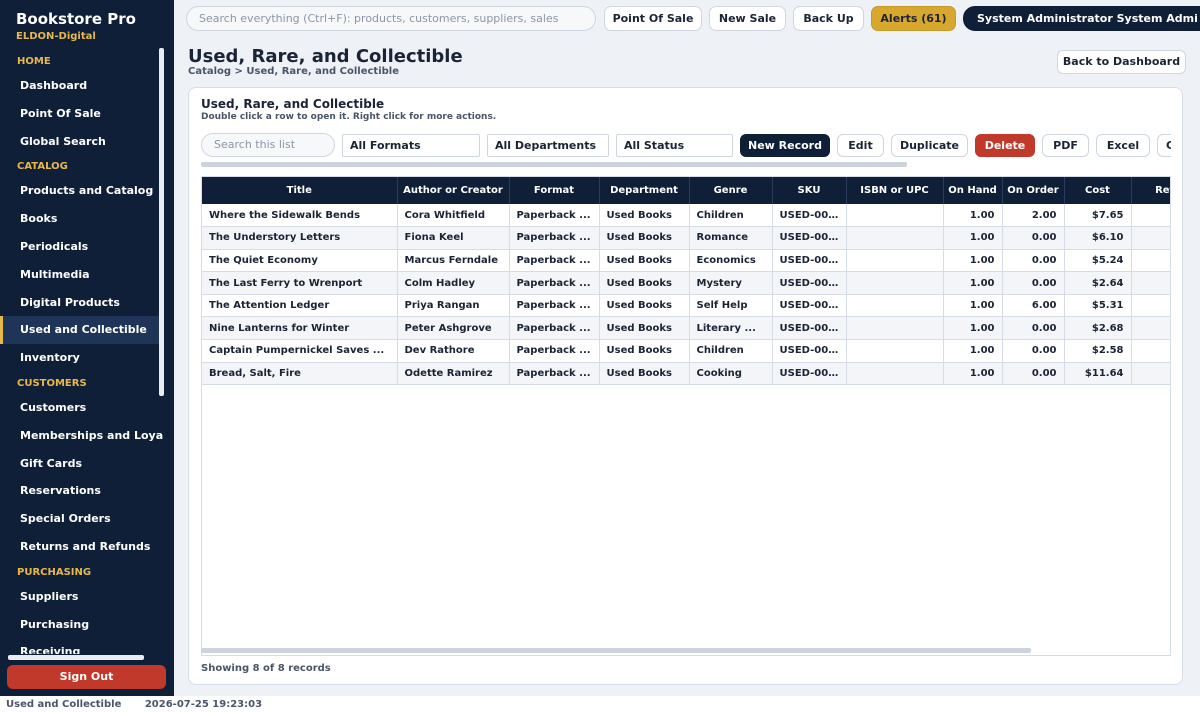  What do you see at coordinates (82, 275) in the screenshot?
I see `sidebar-item-multimedia: Multimedia` at bounding box center [82, 275].